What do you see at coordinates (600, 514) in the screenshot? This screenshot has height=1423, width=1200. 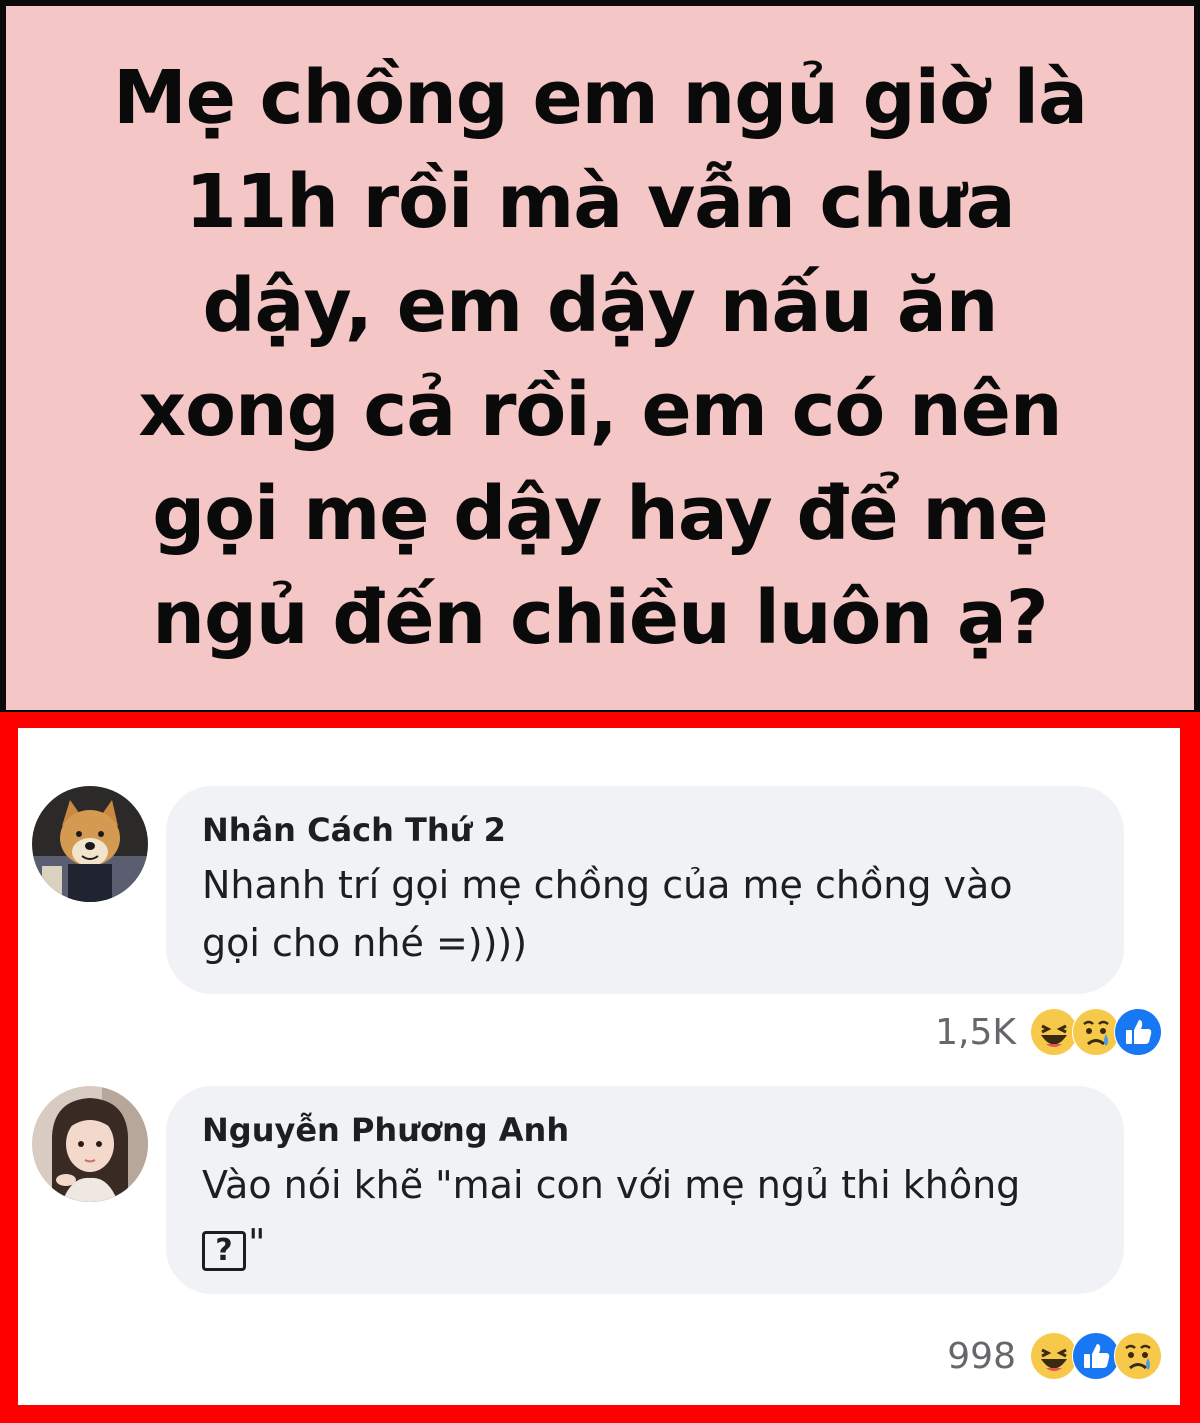 I see `question-line: gọi mẹ dậy hay để mẹ` at bounding box center [600, 514].